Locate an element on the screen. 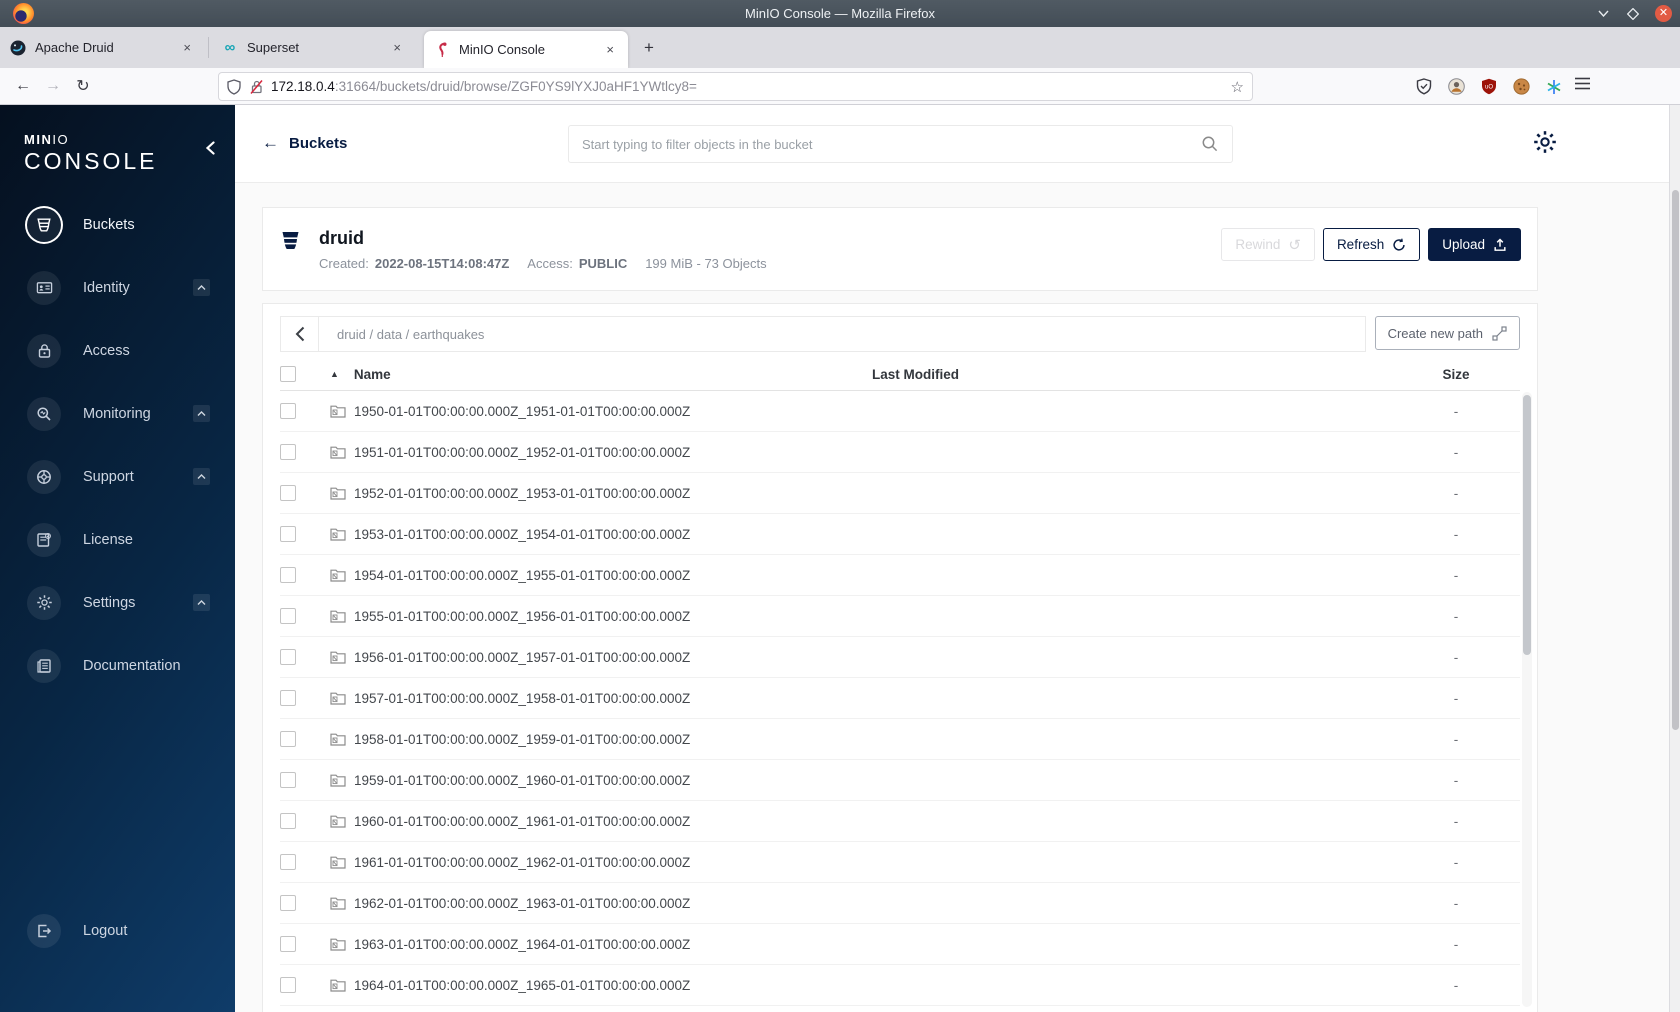  created-label: Created: is located at coordinates (344, 263).